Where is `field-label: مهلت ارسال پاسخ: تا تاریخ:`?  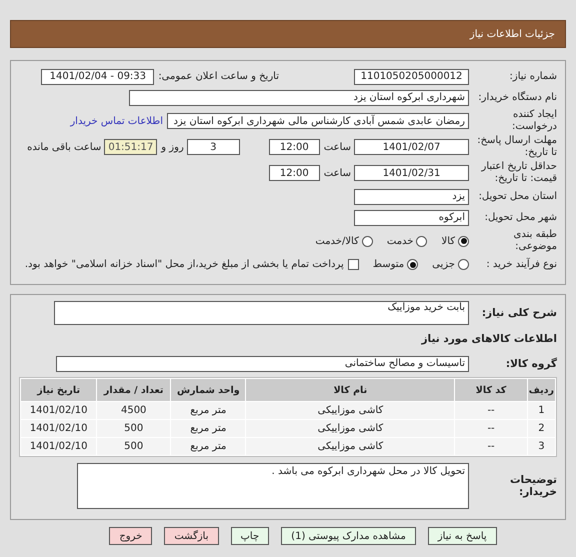 field-label: مهلت ارسال پاسخ: تا تاریخ: is located at coordinates (516, 147).